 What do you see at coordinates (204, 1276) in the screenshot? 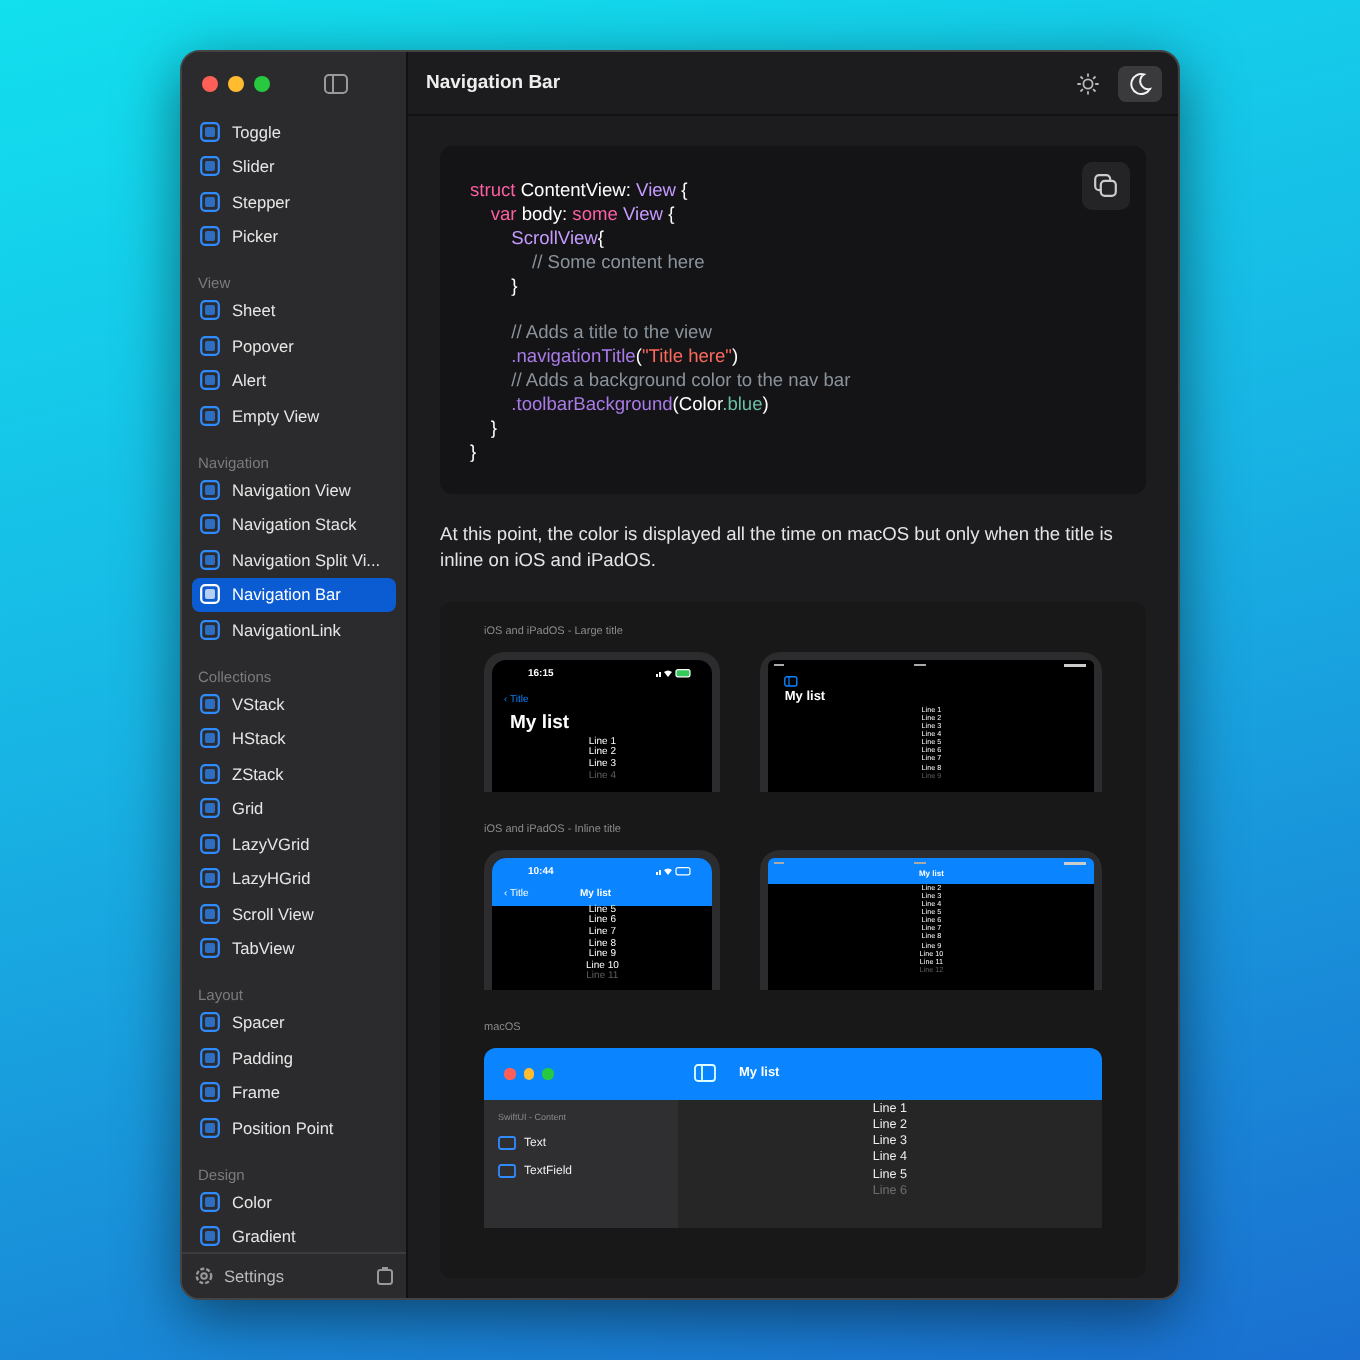
I see `settings-icon` at bounding box center [204, 1276].